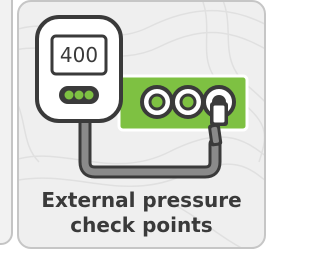  Describe the element at coordinates (6, 122) in the screenshot. I see `previous-tile-edge` at that location.